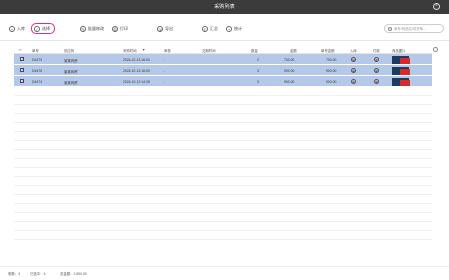  What do you see at coordinates (436, 6) in the screenshot?
I see `close-icon: ×` at bounding box center [436, 6].